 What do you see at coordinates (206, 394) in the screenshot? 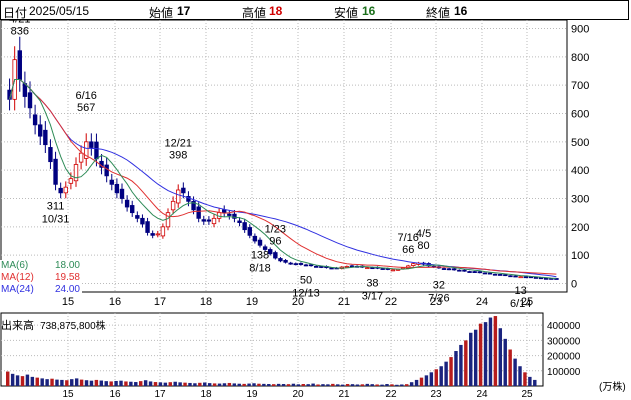
I see `volume-x-label-18: 18` at bounding box center [206, 394].